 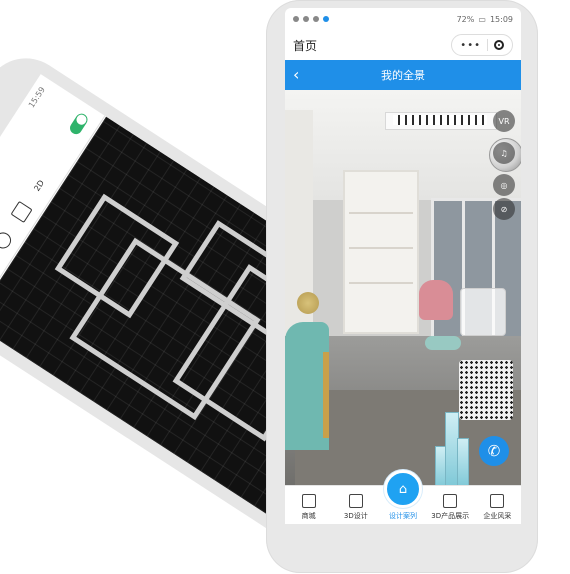 I want to click on tab-3d-products-label: 3D产品展示, so click(x=450, y=516).